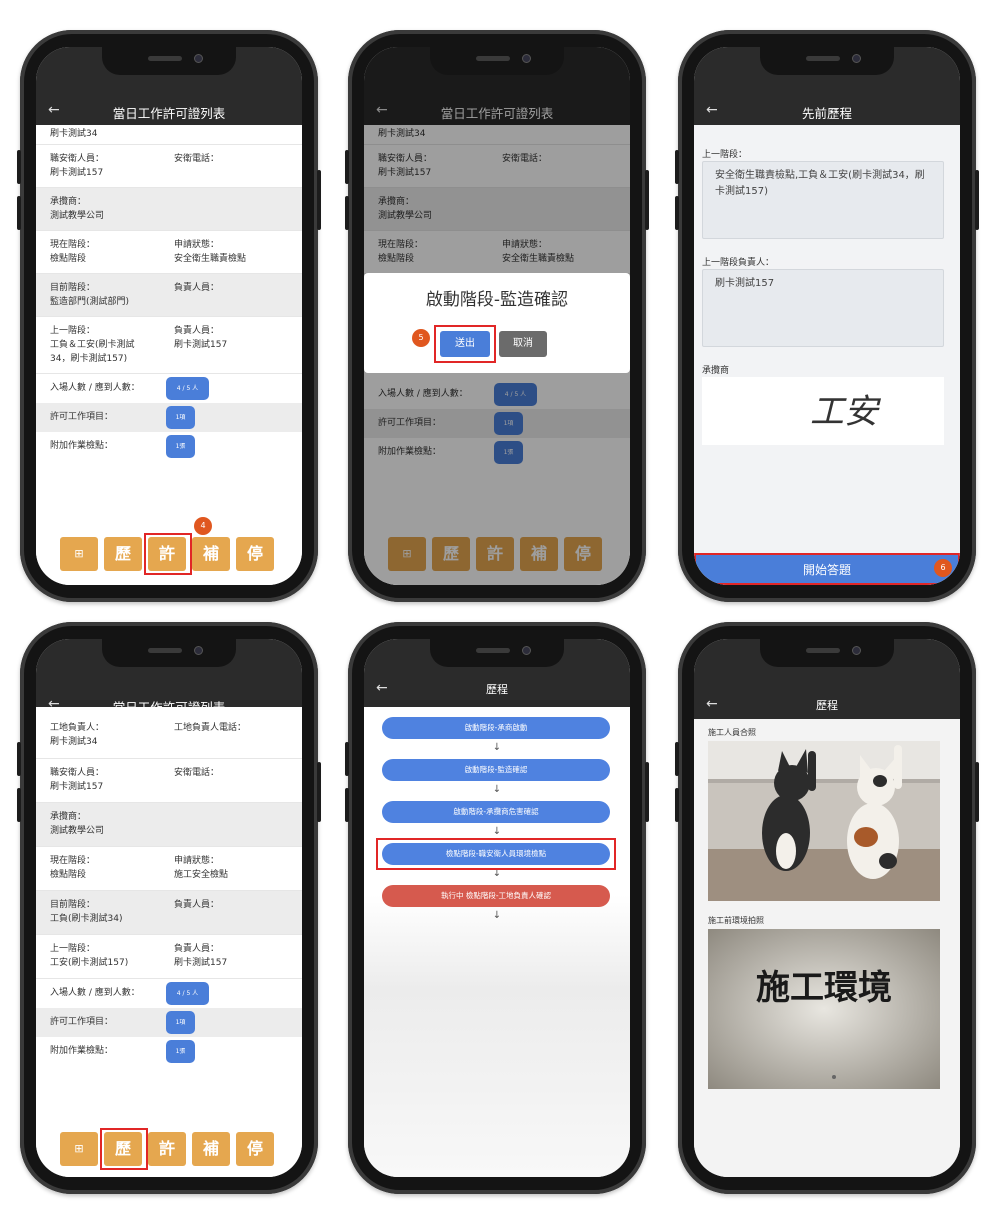  I want to click on apply-status-value: 施工安全檢點, so click(201, 875).